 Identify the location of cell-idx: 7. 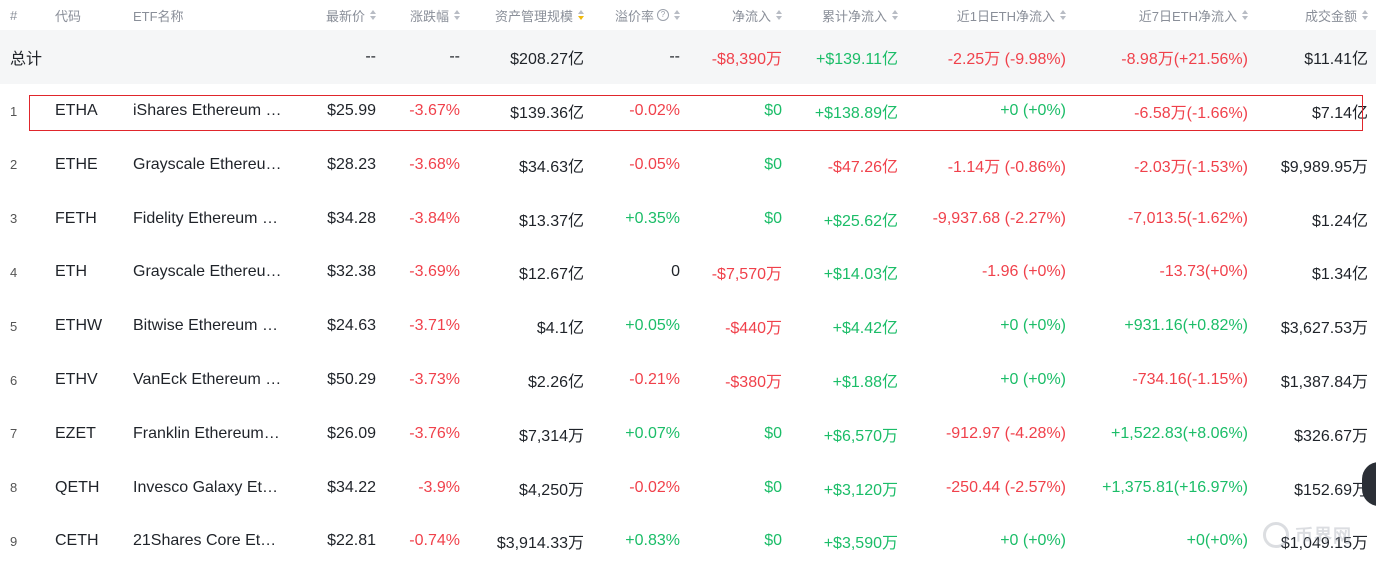
(14, 434).